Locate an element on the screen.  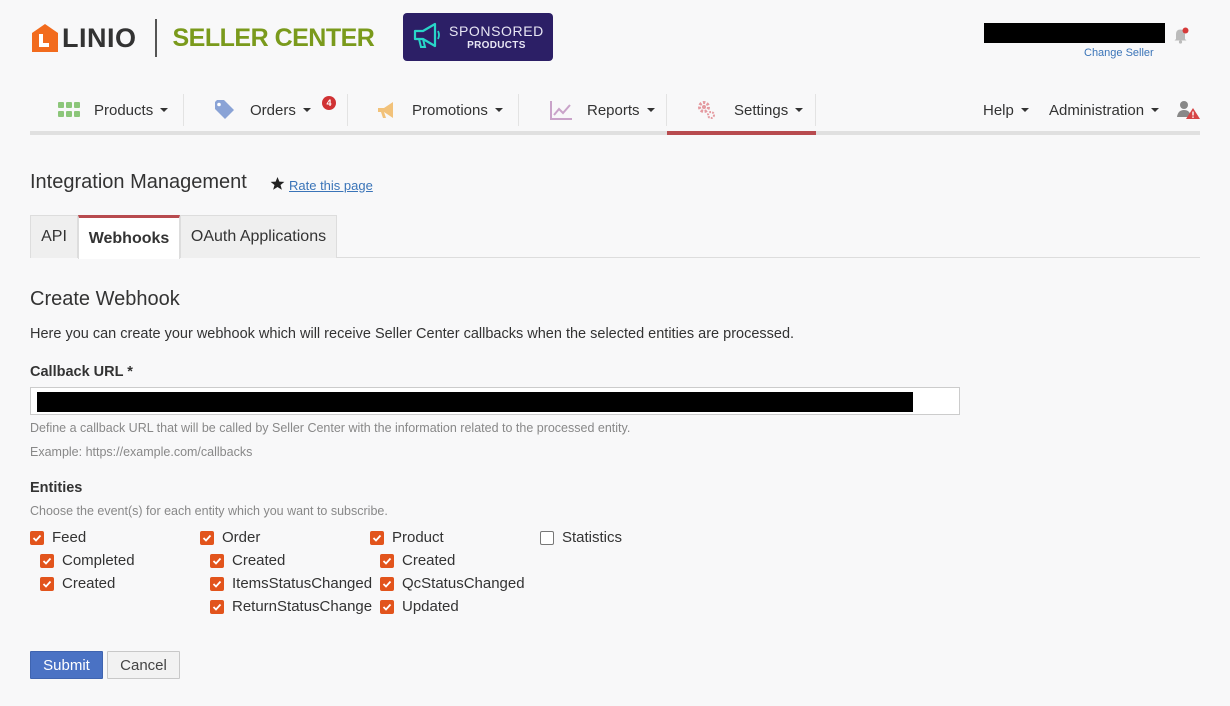
linio-logo: LINIO SELLER CENTER is located at coordinates (202, 38).